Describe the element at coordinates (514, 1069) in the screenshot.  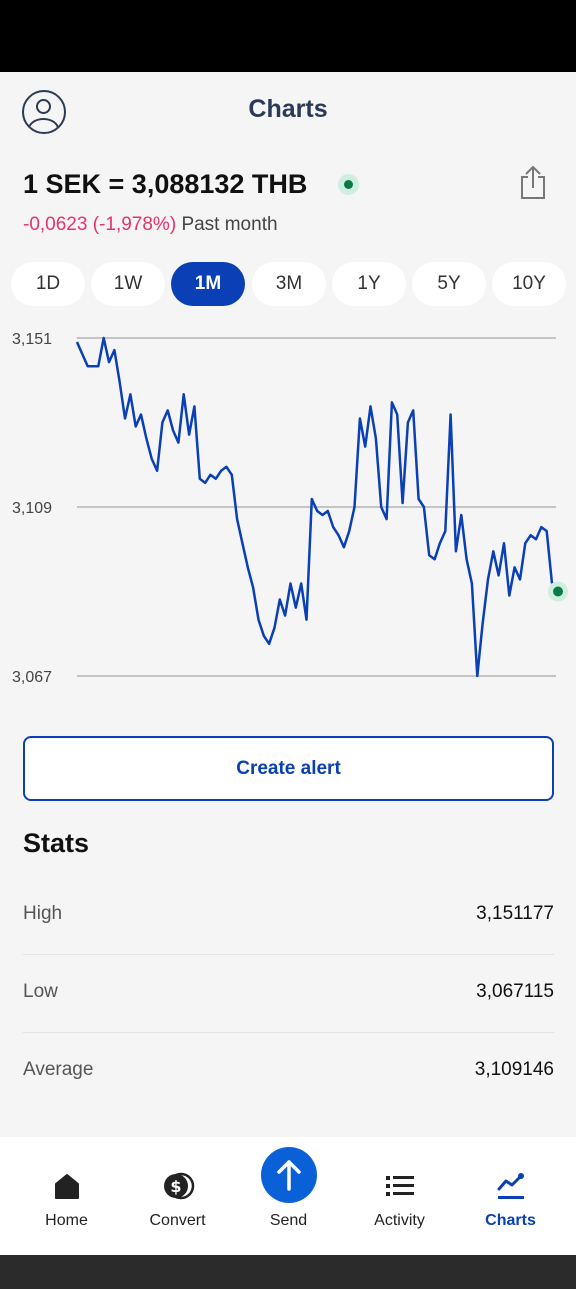
I see `stat-value: 3,109146` at that location.